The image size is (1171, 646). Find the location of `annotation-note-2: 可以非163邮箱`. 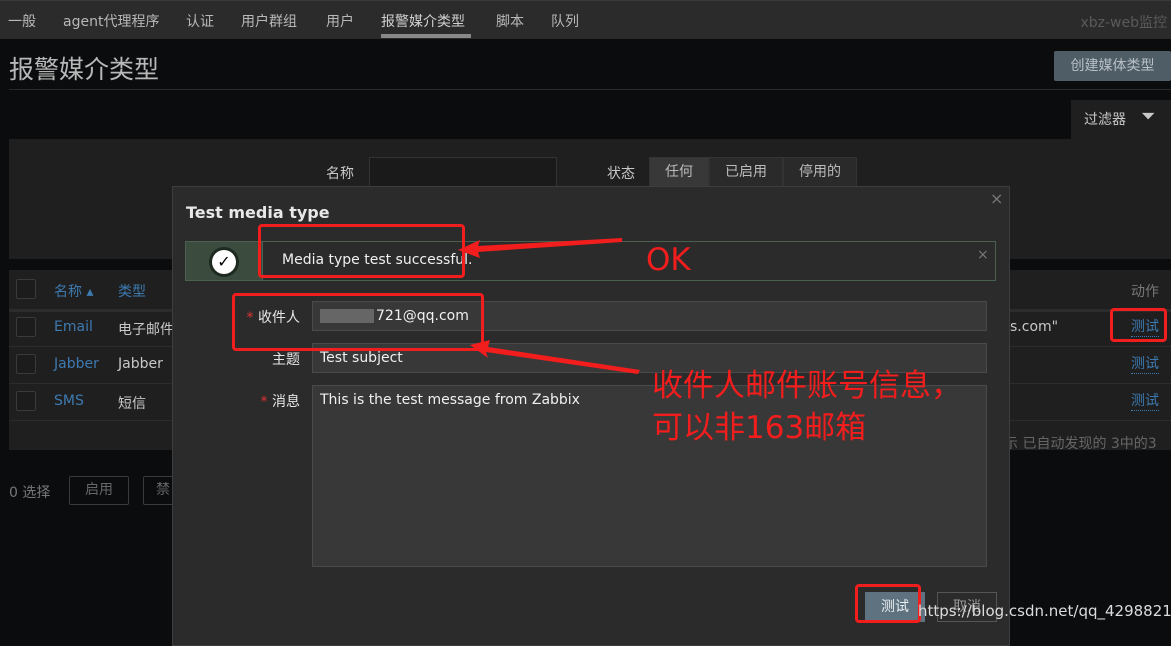

annotation-note-2: 可以非163邮箱 is located at coordinates (759, 428).